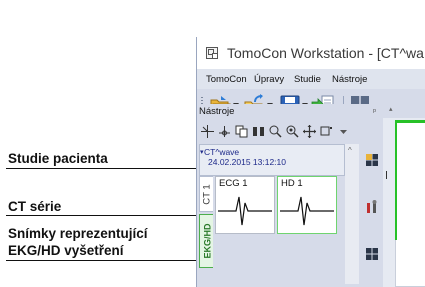 Image resolution: width=425 pixels, height=287 pixels. I want to click on menu-studie: Studie, so click(307, 79).